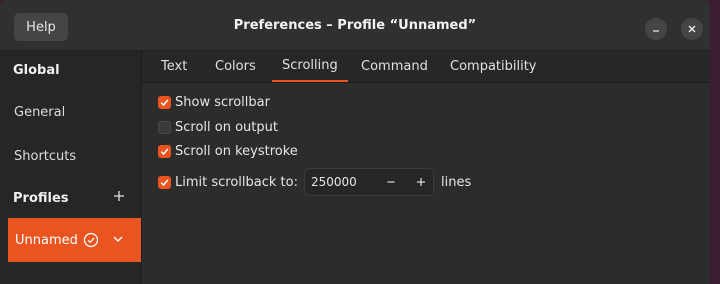  I want to click on tab-scrolling: Scrolling, so click(310, 66).